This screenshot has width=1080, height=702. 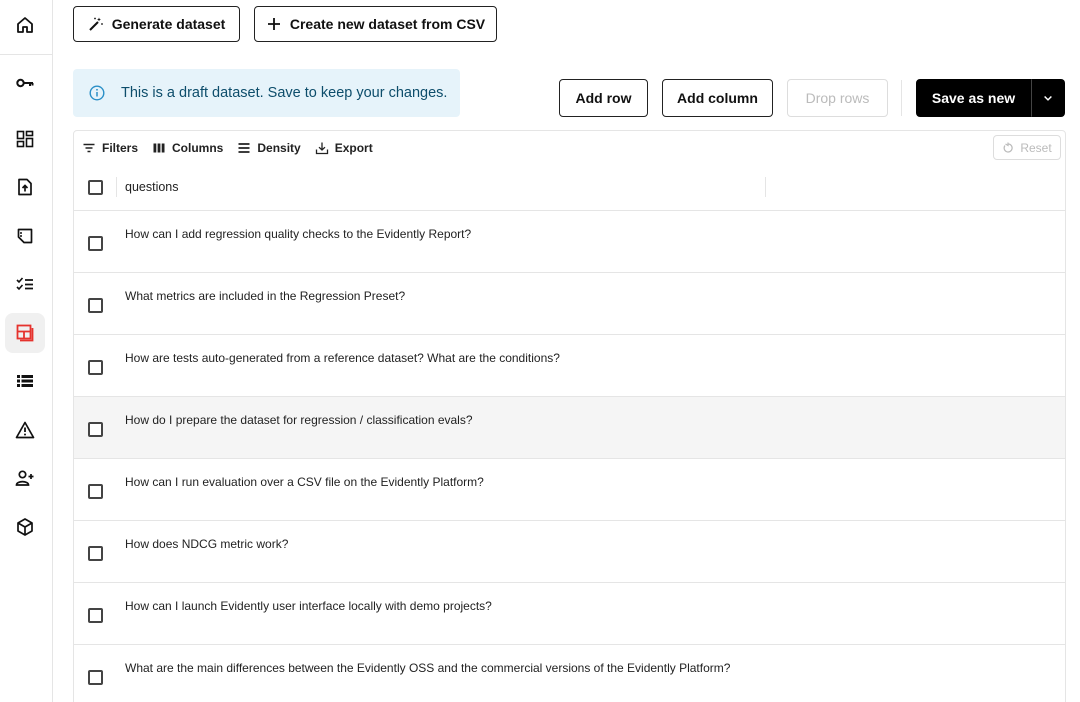 I want to click on sidebar-item-alerts, so click(x=25, y=430).